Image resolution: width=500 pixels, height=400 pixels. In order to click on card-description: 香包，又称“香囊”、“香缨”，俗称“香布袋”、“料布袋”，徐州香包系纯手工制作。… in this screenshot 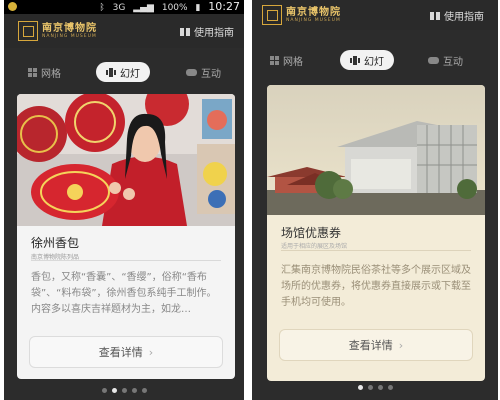, I will do `click(124, 293)`.